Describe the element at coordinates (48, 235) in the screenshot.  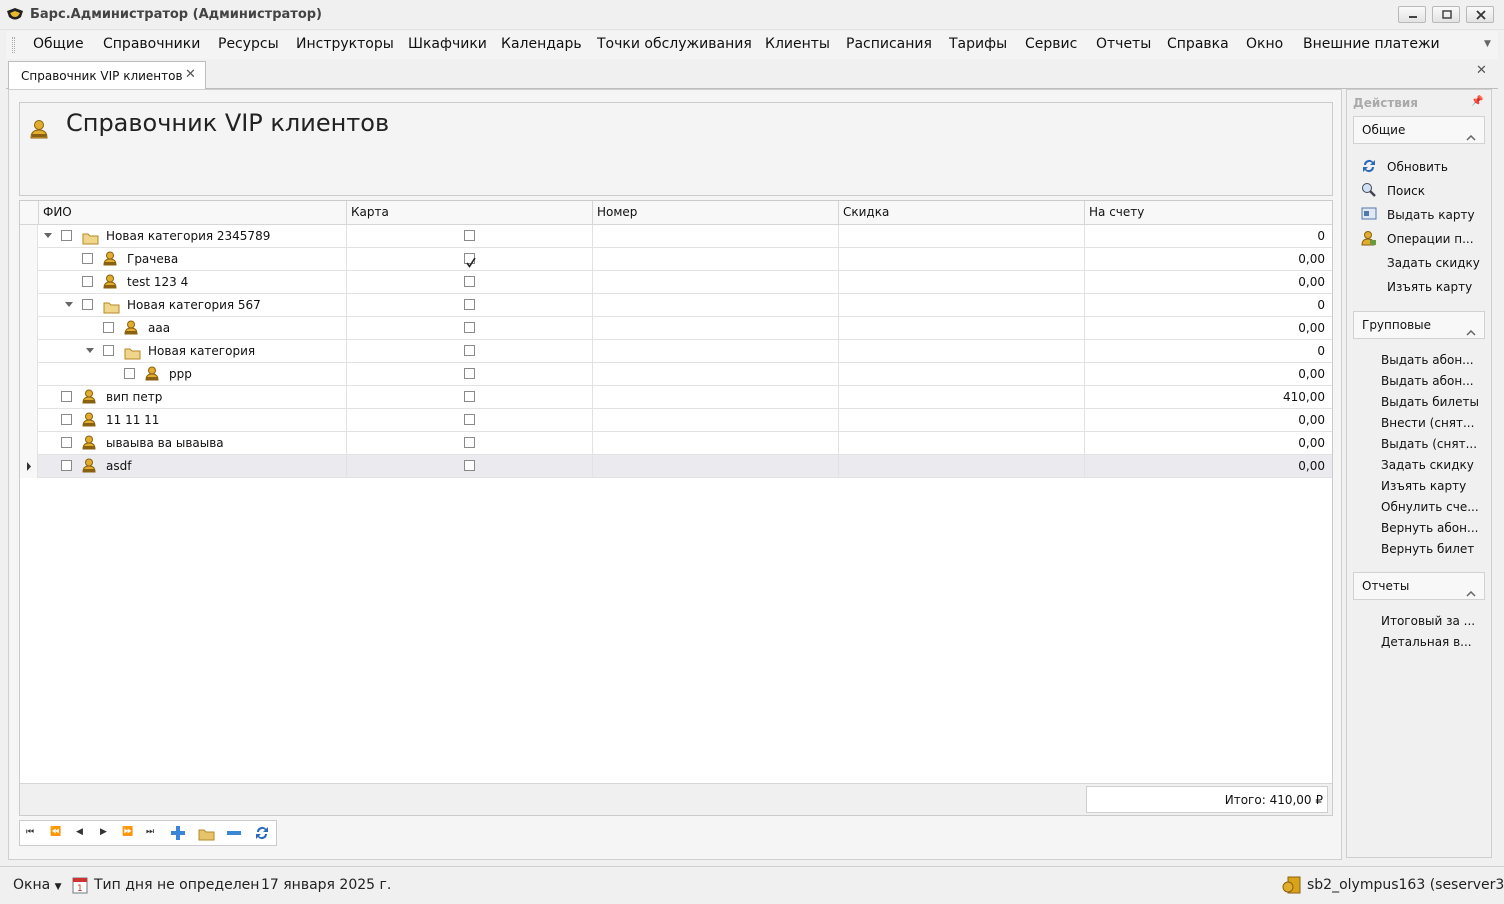
I see `tree-expander-icon` at that location.